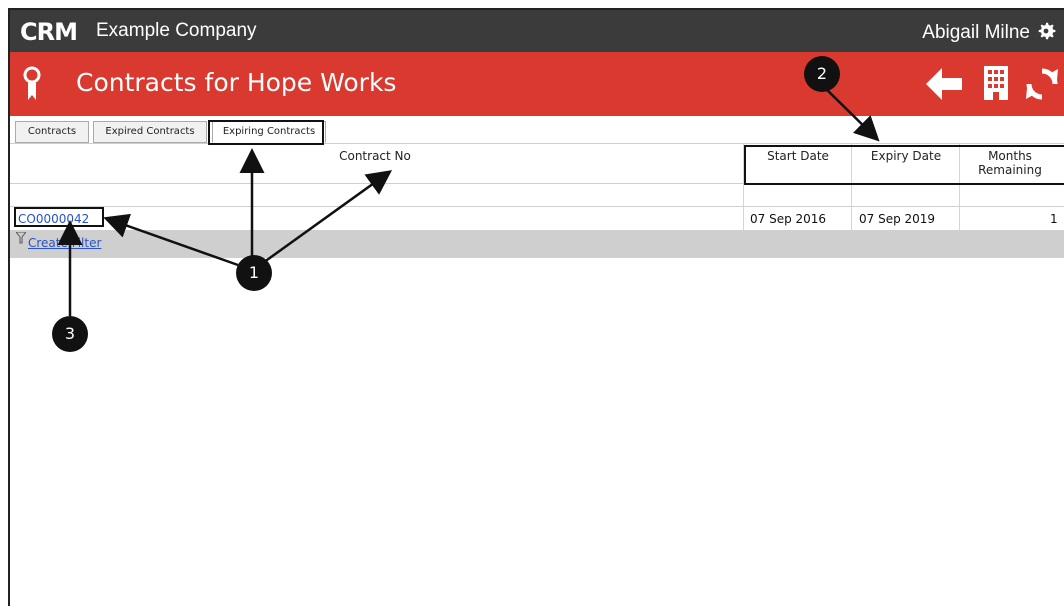  What do you see at coordinates (822, 74) in the screenshot?
I see `callout-2: 2` at bounding box center [822, 74].